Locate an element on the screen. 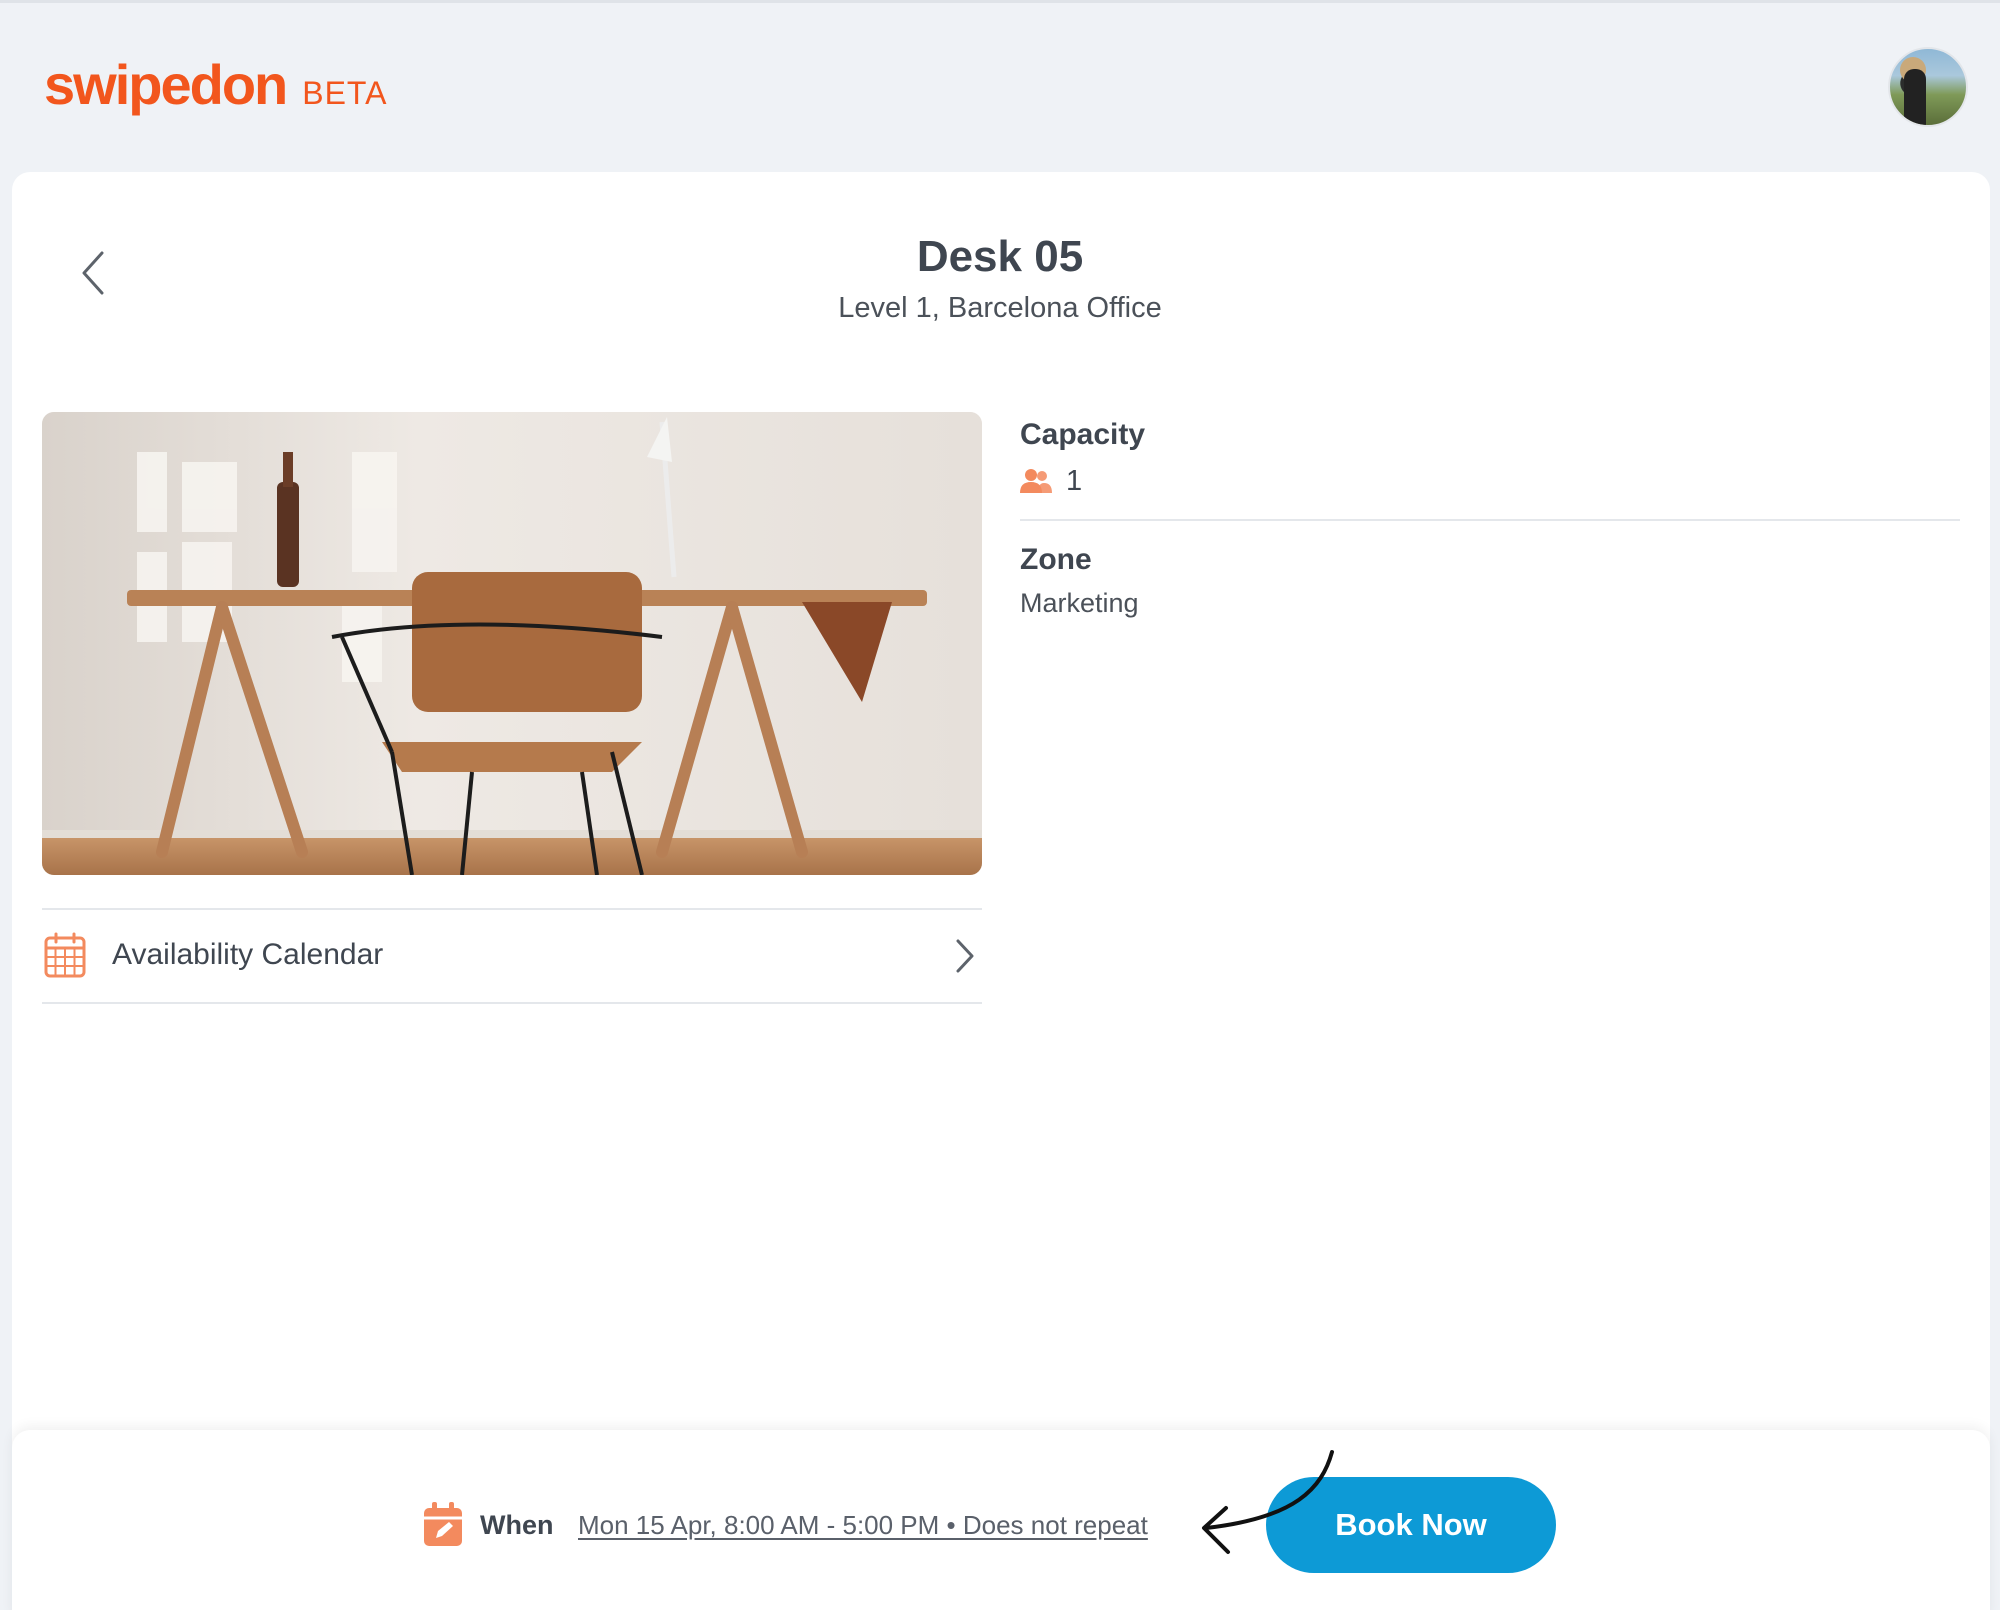 This screenshot has height=1610, width=2000. capacity-label: Capacity is located at coordinates (1083, 434).